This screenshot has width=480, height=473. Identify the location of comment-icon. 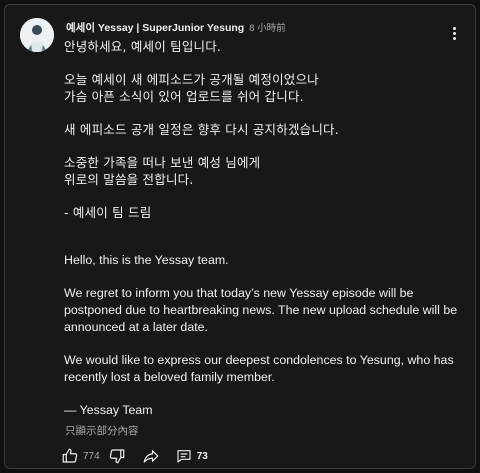
(184, 456).